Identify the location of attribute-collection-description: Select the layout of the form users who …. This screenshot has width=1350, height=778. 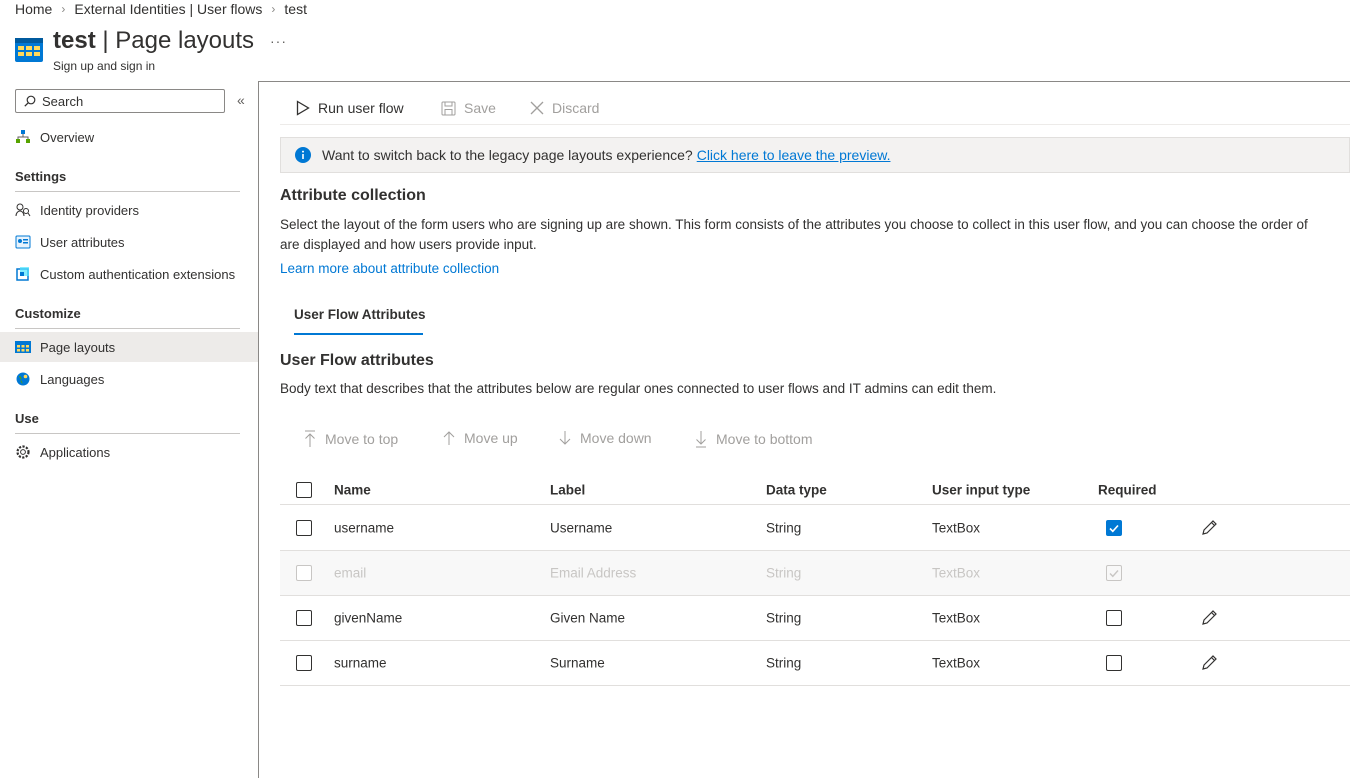
(794, 224).